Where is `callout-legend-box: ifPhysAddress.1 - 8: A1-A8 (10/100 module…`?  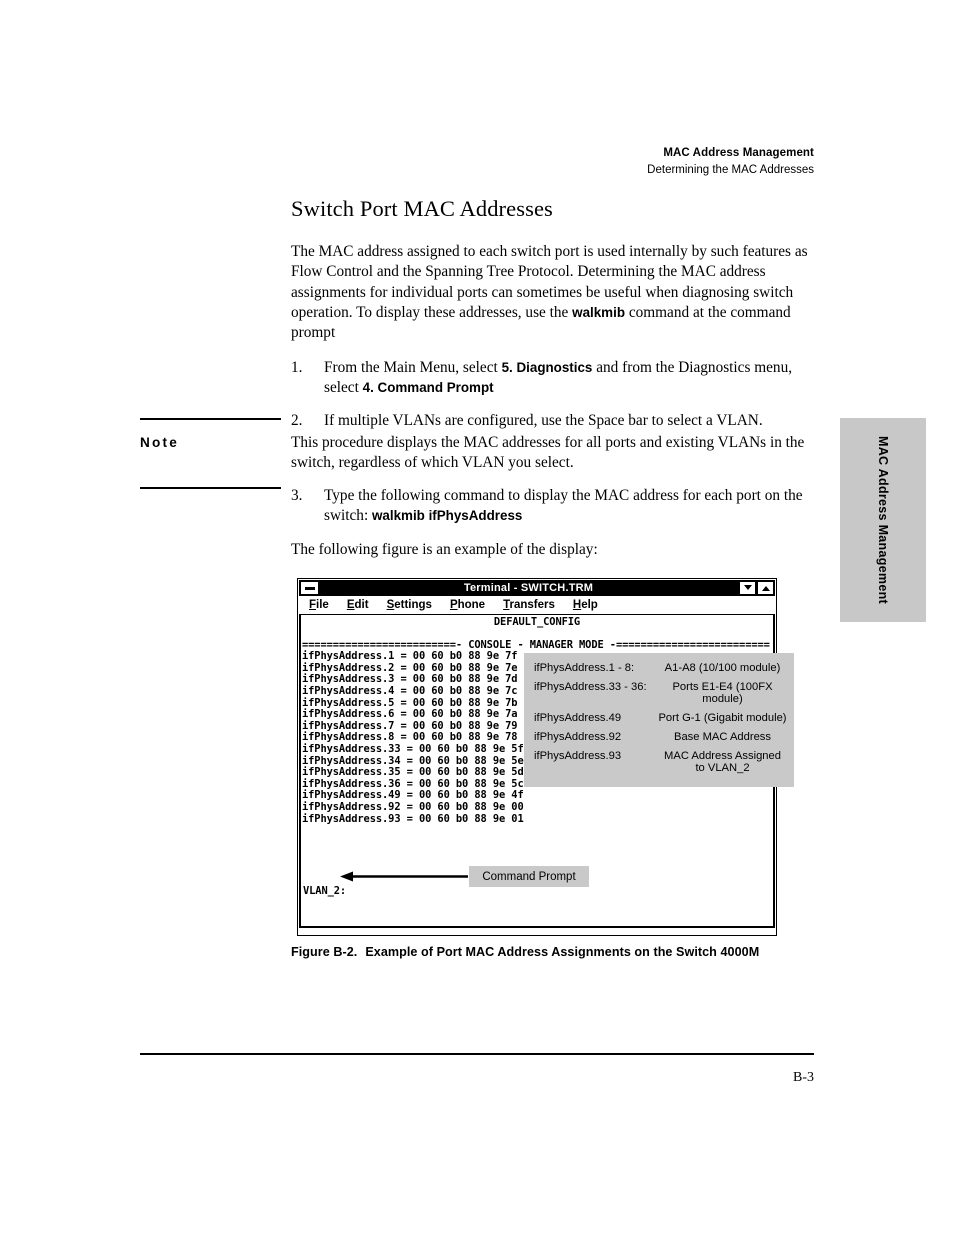 callout-legend-box: ifPhysAddress.1 - 8: A1-A8 (10/100 module… is located at coordinates (659, 720).